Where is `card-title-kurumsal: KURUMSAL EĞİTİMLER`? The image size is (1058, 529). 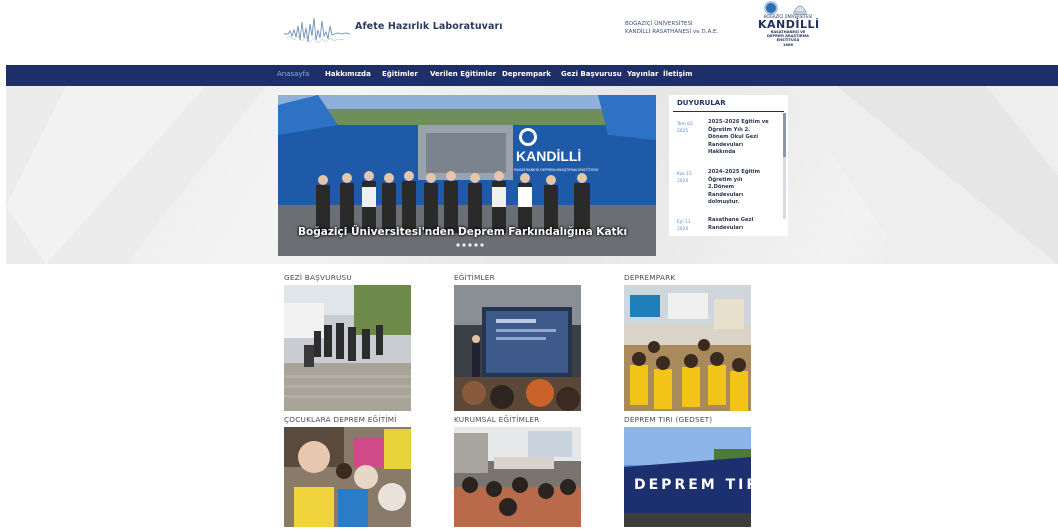
card-title-kurumsal: KURUMSAL EĞİTİMLER is located at coordinates (496, 419).